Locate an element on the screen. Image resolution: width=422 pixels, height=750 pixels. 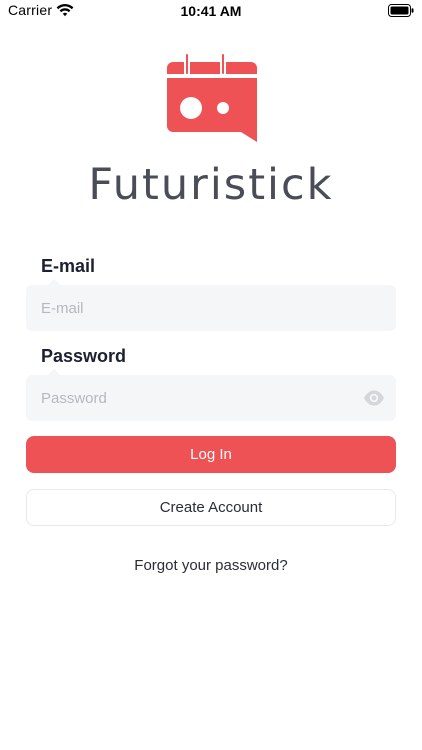
calendar-chat-logo-icon is located at coordinates (212, 97).